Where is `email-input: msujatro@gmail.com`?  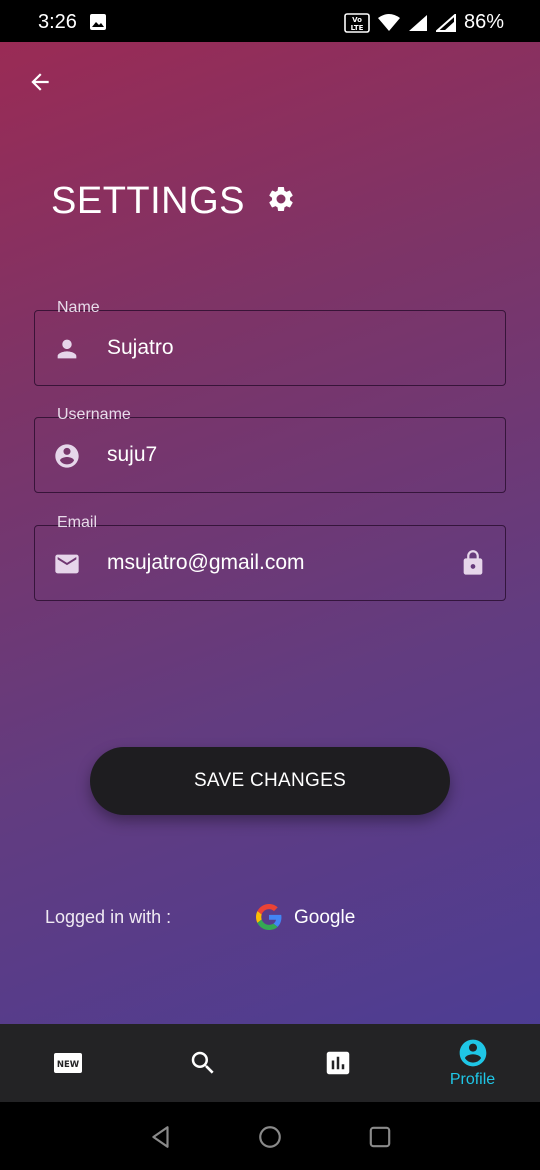
email-input: msujatro@gmail.com is located at coordinates (206, 562).